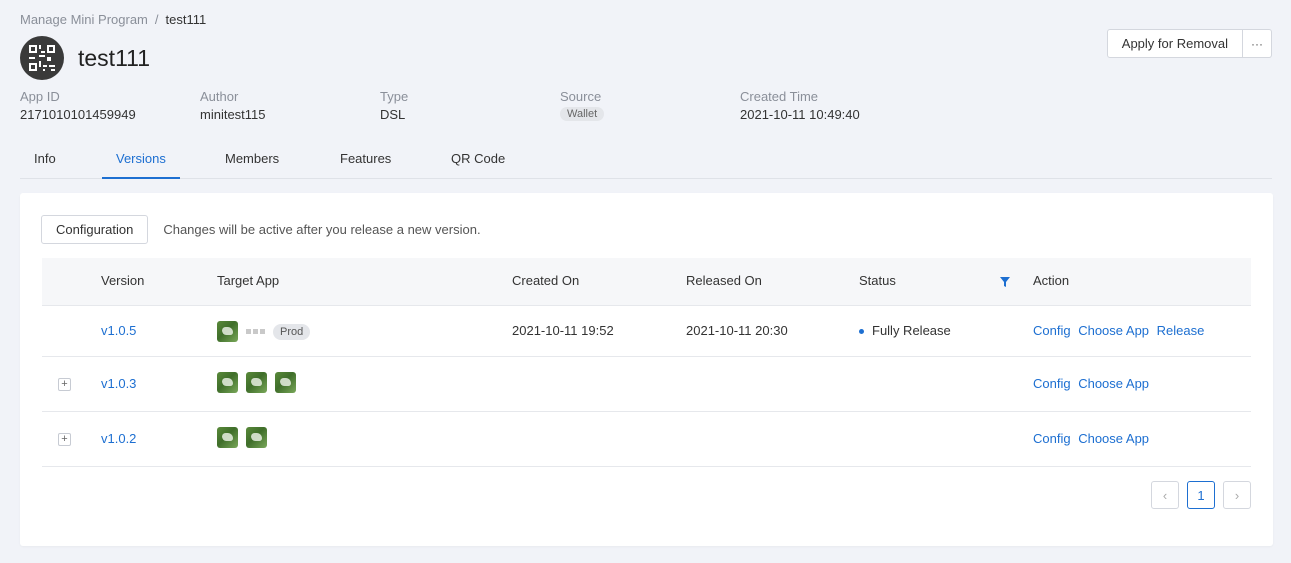 This screenshot has height=563, width=1291. Describe the element at coordinates (861, 332) in the screenshot. I see `status-dot-icon` at that location.